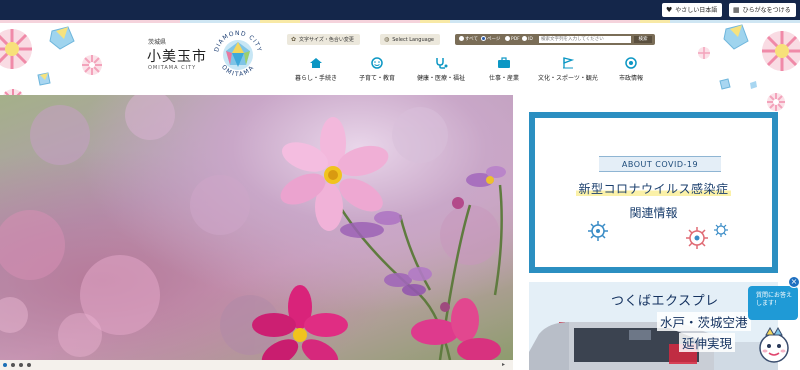 This screenshot has width=800, height=370. I want to click on globe-icon: ◍, so click(387, 39).